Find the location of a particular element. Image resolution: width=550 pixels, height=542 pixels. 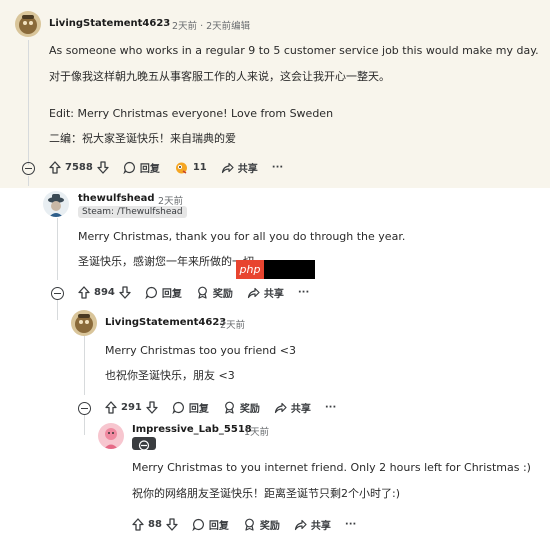

comment-author: thewulfshead is located at coordinates (116, 198).